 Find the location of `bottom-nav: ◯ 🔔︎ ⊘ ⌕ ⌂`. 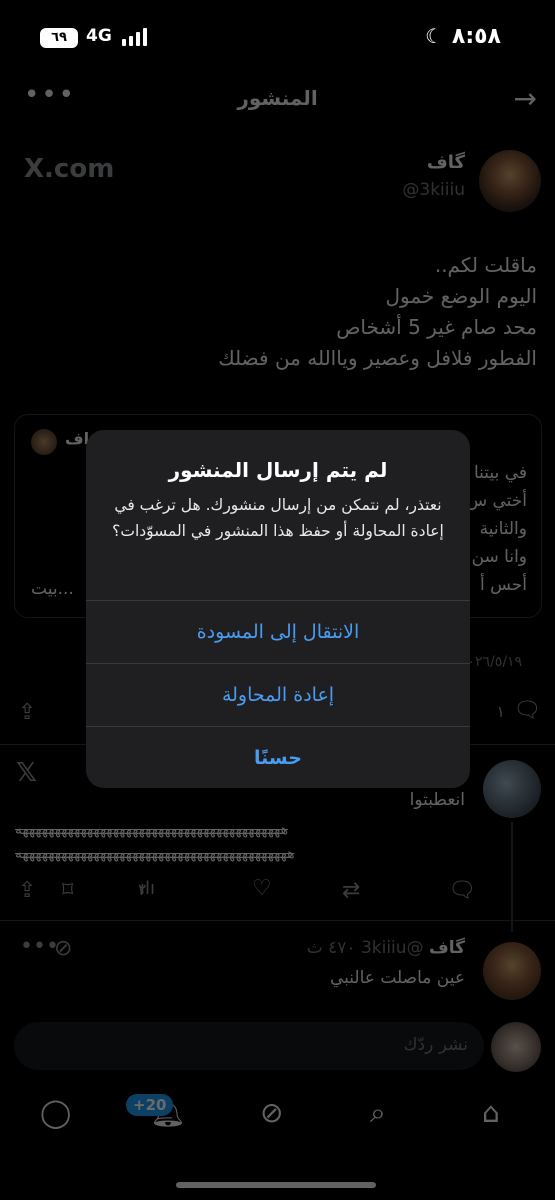

bottom-nav: ◯ 🔔︎ ⊘ ⌕ ⌂ is located at coordinates (277, 1116).